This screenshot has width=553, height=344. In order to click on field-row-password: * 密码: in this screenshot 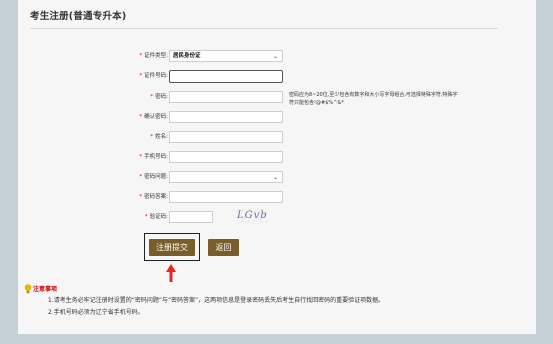, I will do `click(276, 98)`.